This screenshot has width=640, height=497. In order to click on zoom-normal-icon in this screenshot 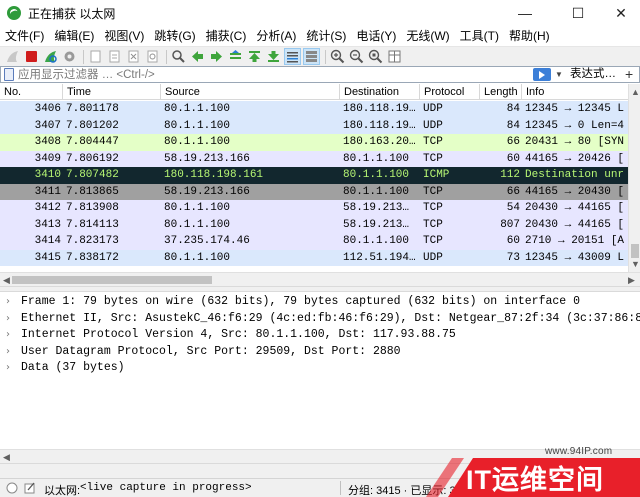, I will do `click(375, 56)`.